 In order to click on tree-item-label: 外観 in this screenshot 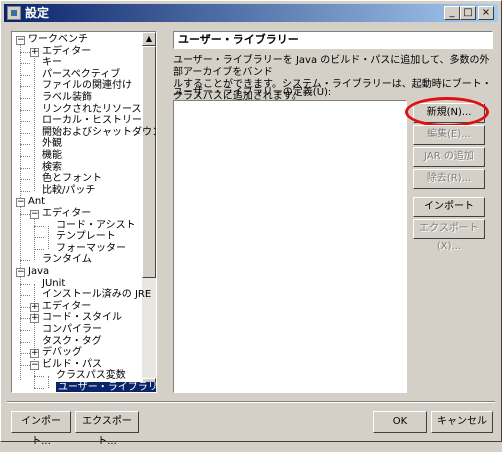, I will do `click(52, 144)`.